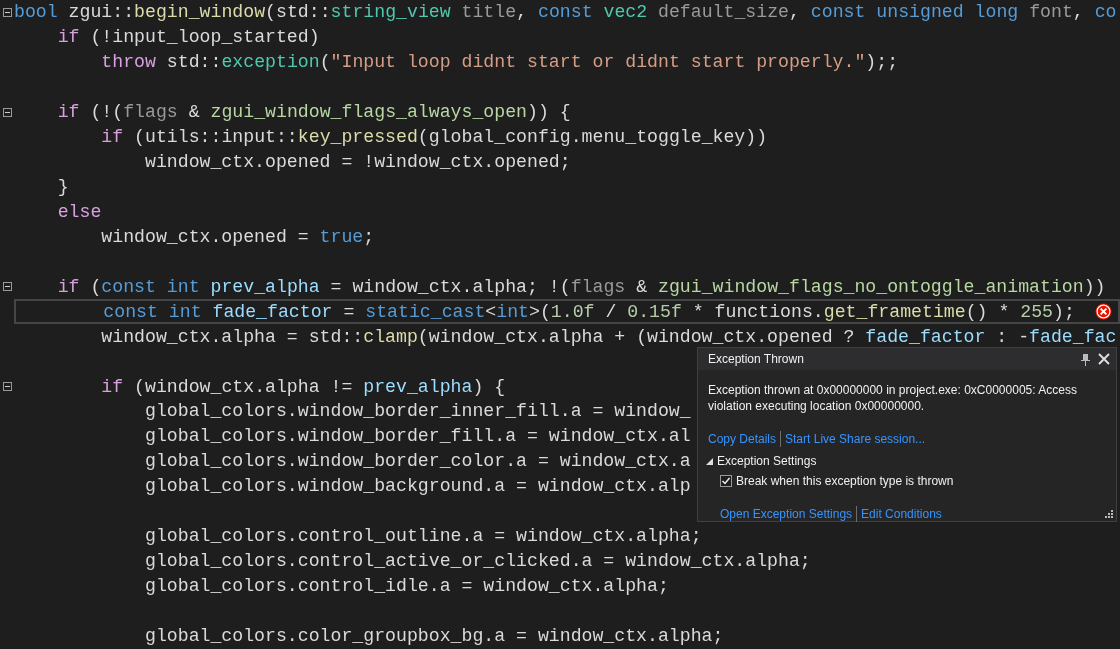 The height and width of the screenshot is (649, 1120). I want to click on code-line: global_colors.window_border_color.a = window_ctx.a, so click(417, 461).